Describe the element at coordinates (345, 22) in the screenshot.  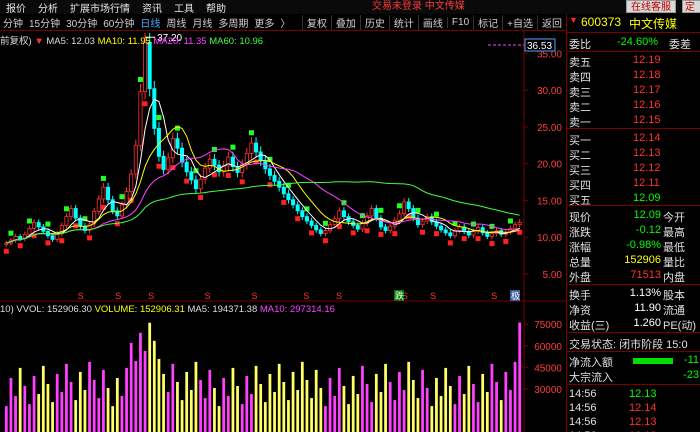
I see `tool-overlay: 叠加` at that location.